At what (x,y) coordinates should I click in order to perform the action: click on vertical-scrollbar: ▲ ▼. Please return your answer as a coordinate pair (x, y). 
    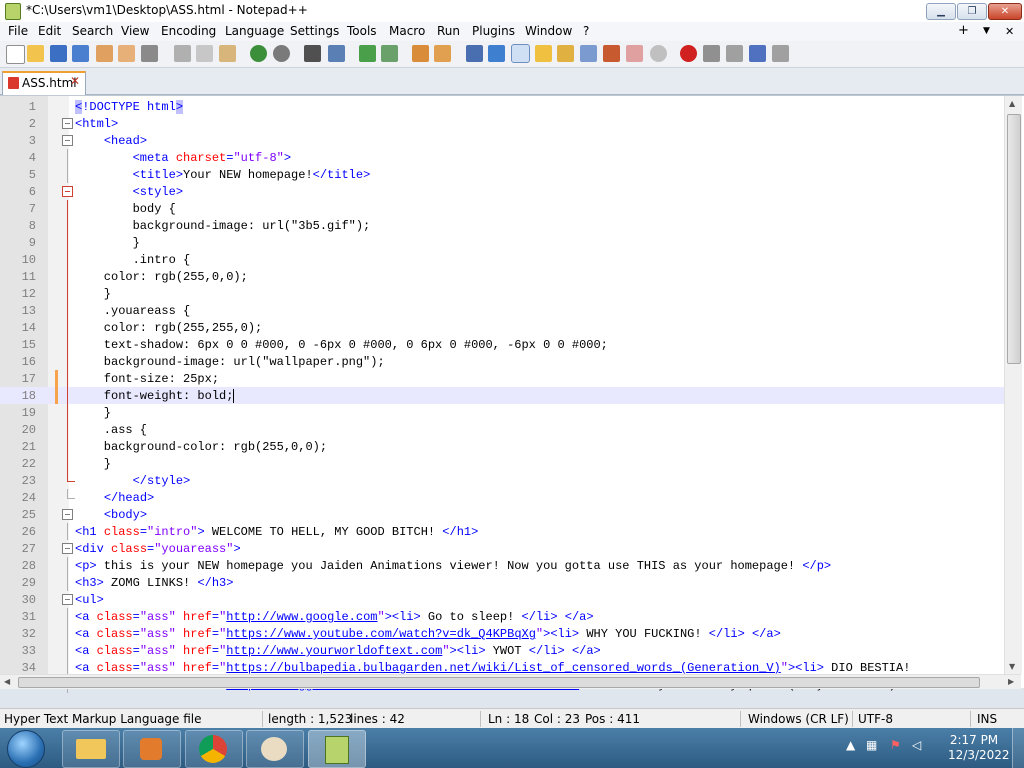
    Looking at the image, I should click on (1013, 385).